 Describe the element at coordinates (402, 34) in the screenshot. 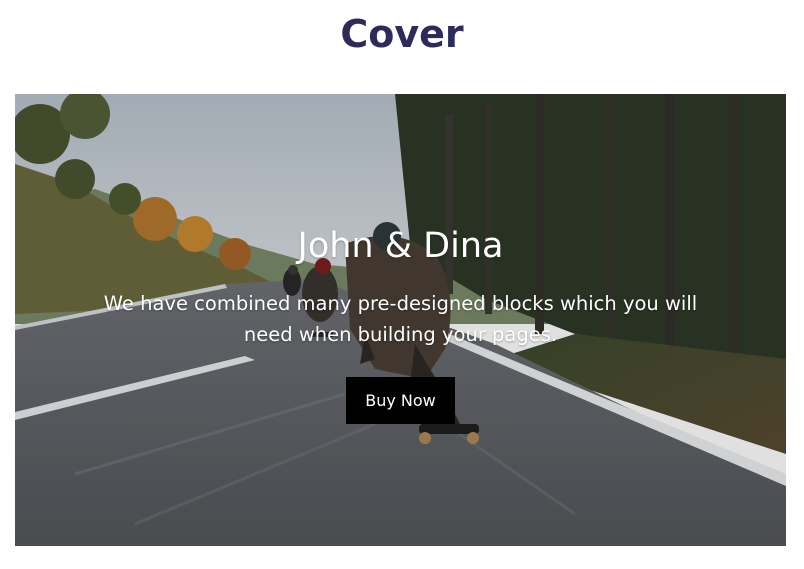

I see `section-title: Cover` at that location.